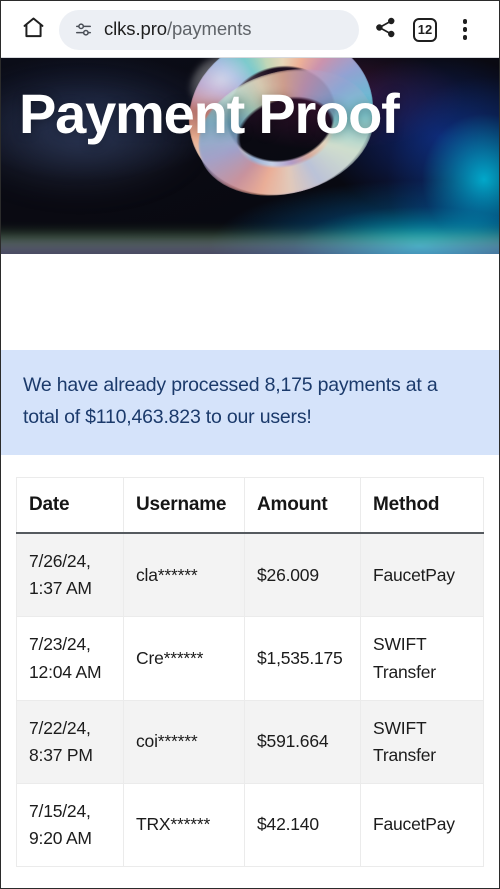 Image resolution: width=500 pixels, height=889 pixels. I want to click on cell-payment-date: 7/15/24, 9:20 AM, so click(70, 825).